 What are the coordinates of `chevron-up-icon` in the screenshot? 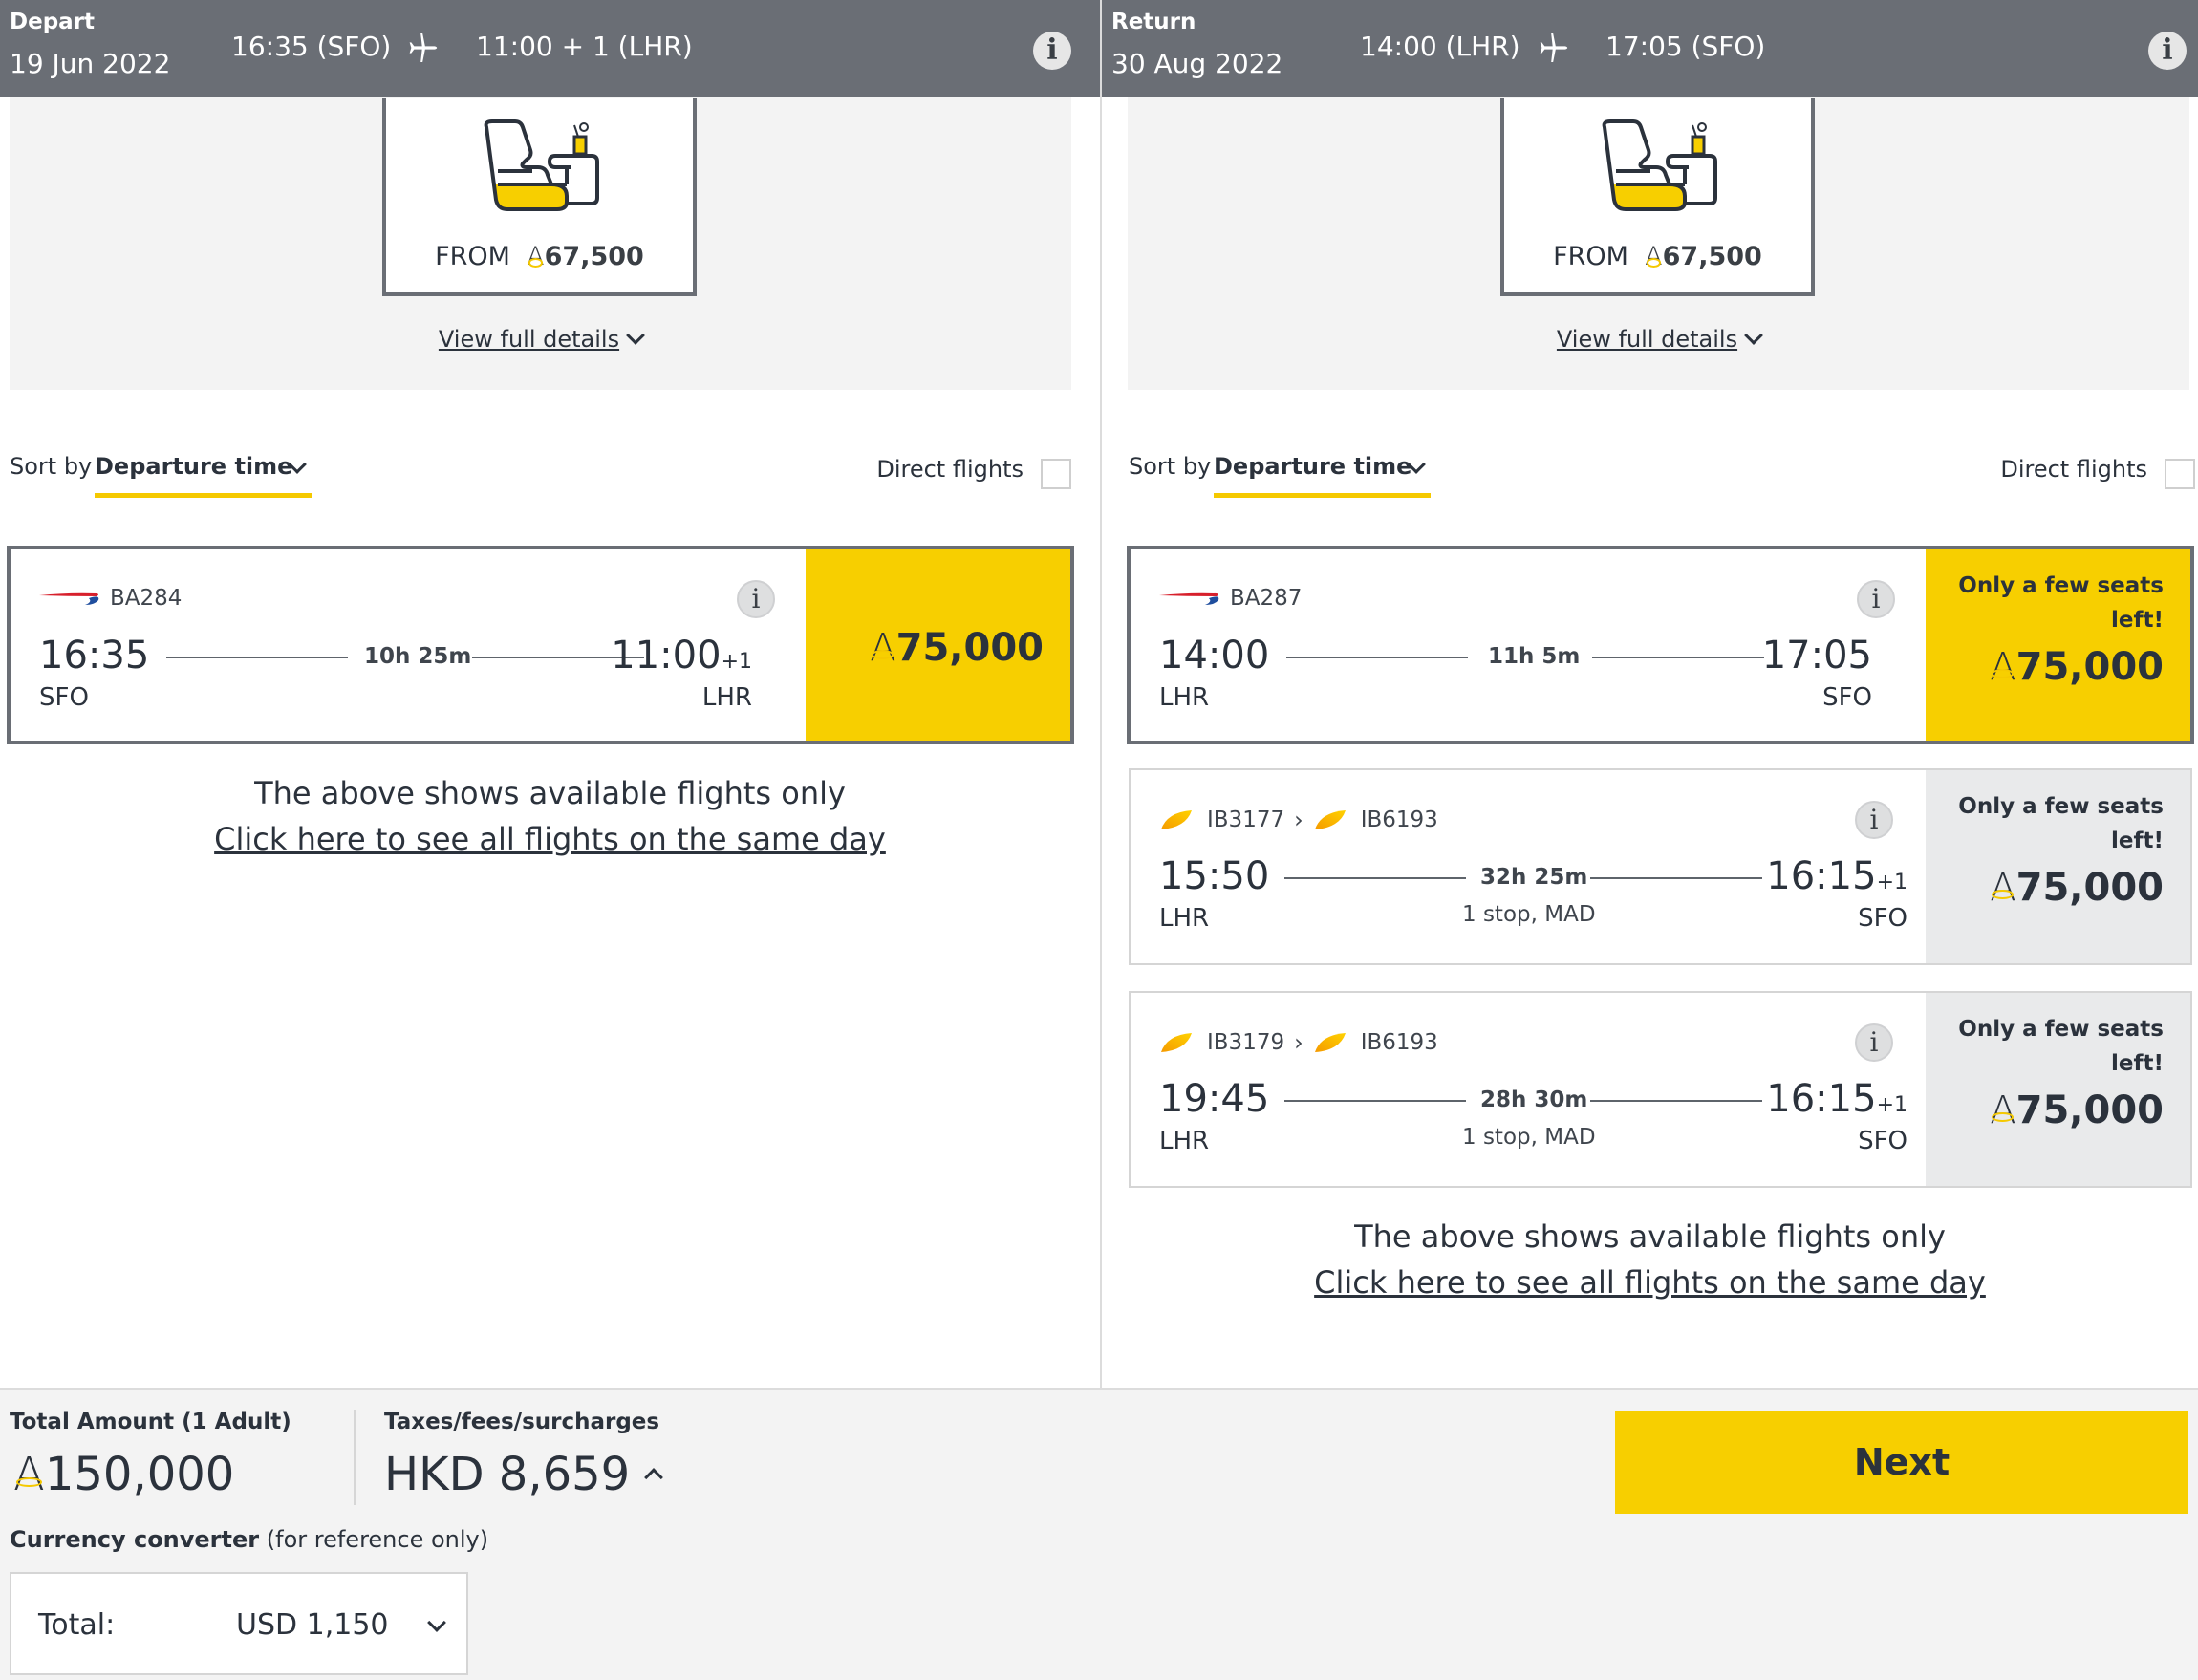 It's located at (654, 1478).